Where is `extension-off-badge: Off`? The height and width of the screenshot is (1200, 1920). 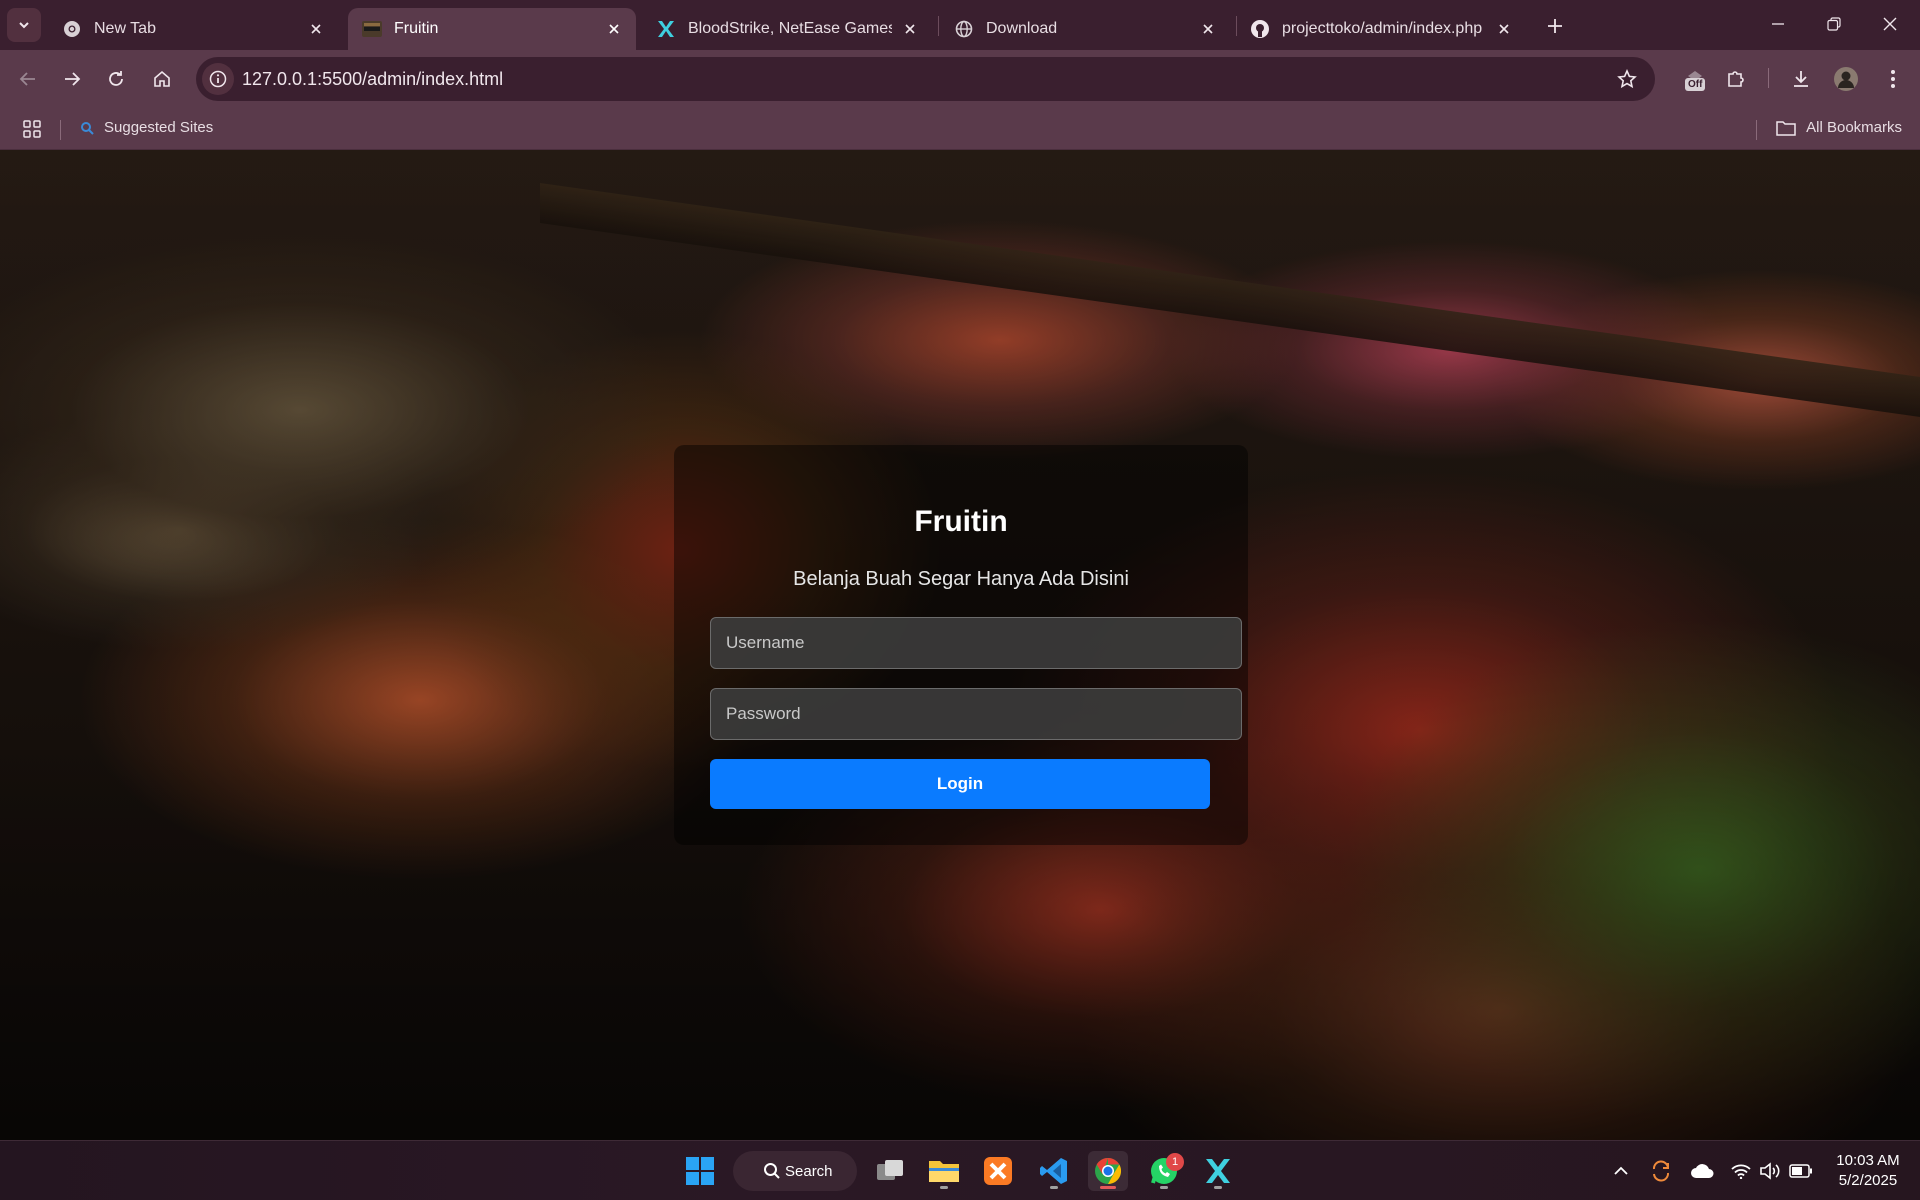
extension-off-badge: Off is located at coordinates (1695, 84).